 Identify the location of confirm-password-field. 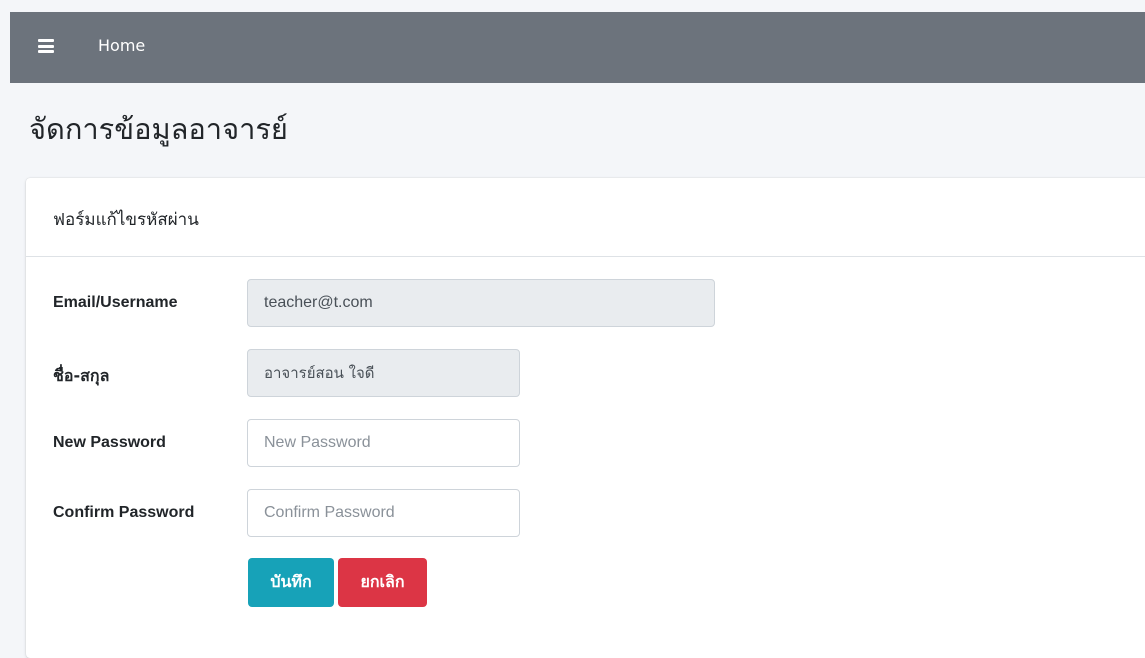
(383, 513).